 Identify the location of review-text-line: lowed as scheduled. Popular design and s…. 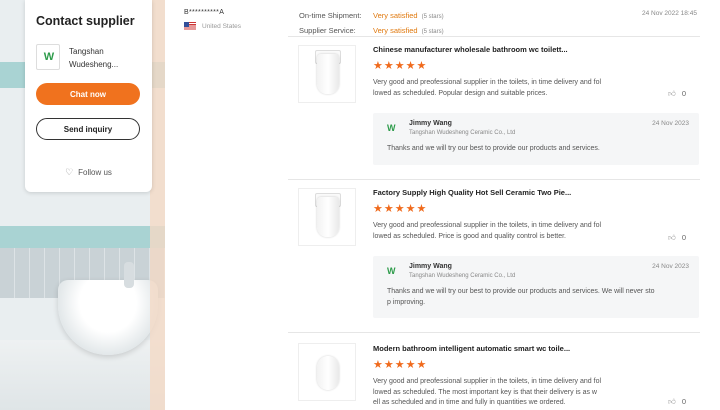
(460, 93).